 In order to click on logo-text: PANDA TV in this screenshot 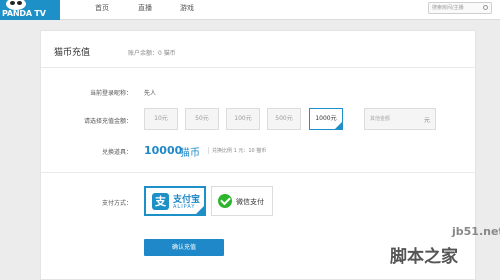, I will do `click(24, 13)`.